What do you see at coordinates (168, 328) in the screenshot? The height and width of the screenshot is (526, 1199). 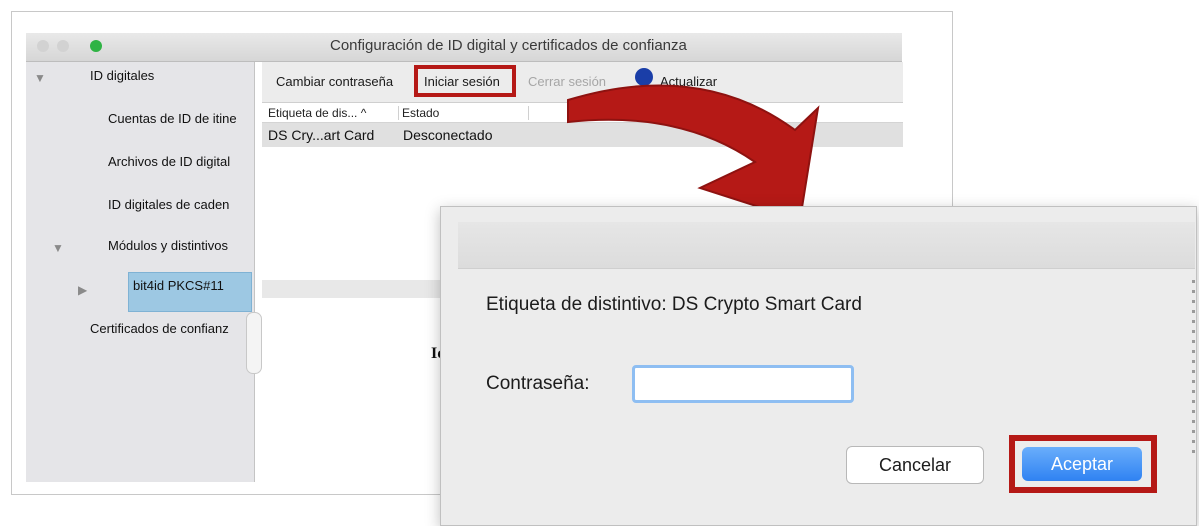 I see `sidebar-item-certificados: Certificados de confianz` at bounding box center [168, 328].